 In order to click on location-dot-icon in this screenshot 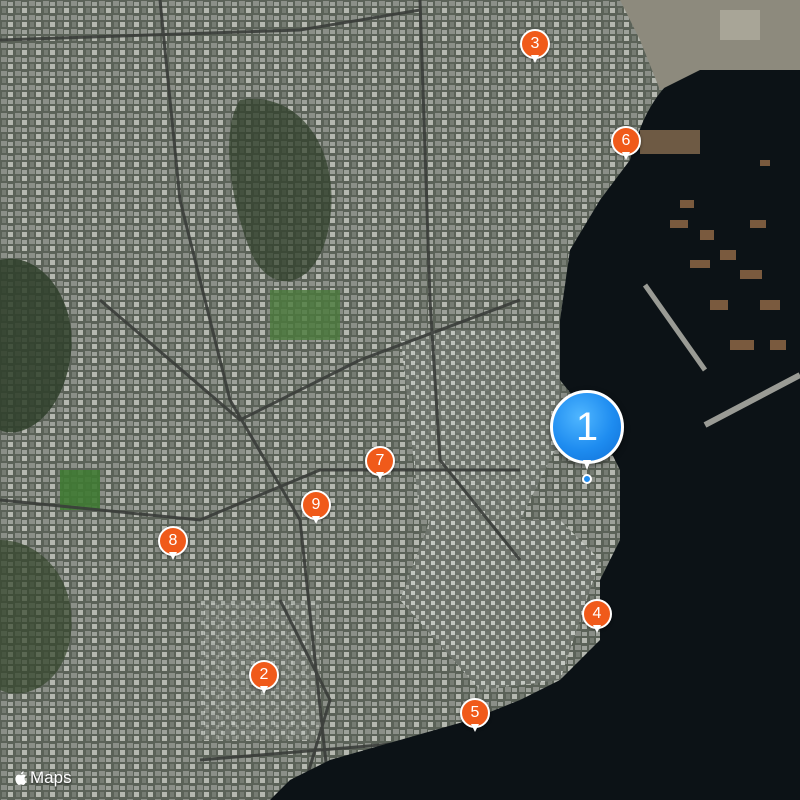, I will do `click(587, 479)`.